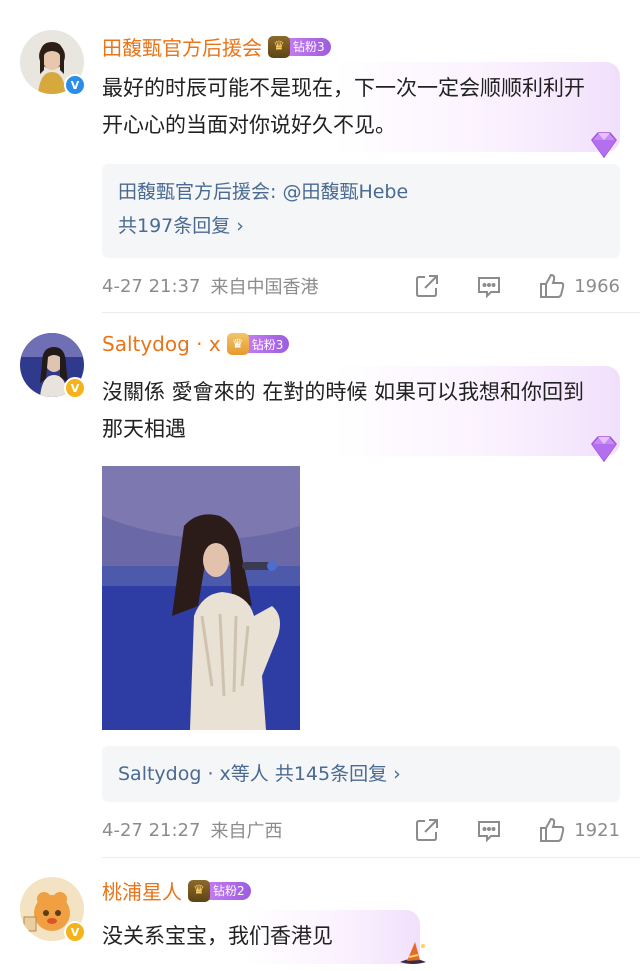 This screenshot has height=971, width=640. I want to click on comment-actions: 1921, so click(517, 830).